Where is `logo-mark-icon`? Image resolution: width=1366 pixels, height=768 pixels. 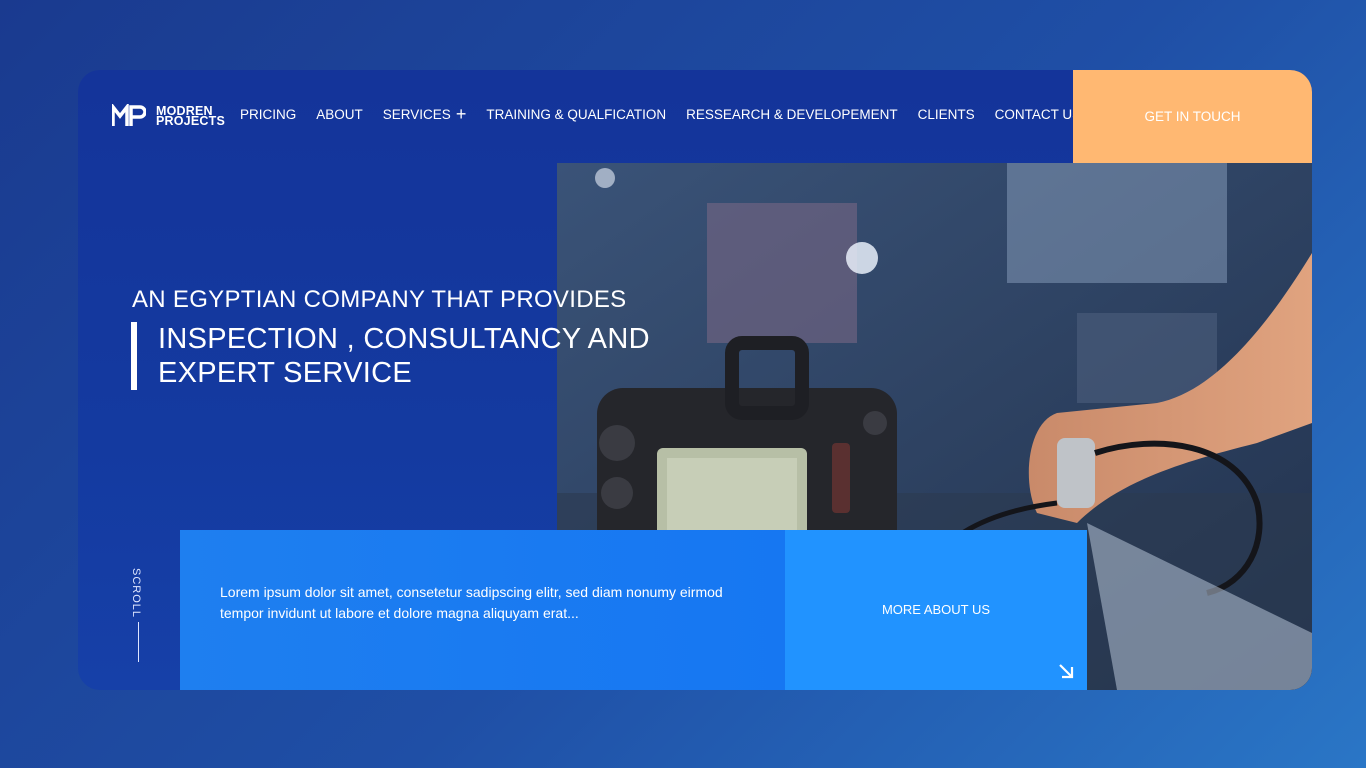
logo-mark-icon is located at coordinates (129, 115).